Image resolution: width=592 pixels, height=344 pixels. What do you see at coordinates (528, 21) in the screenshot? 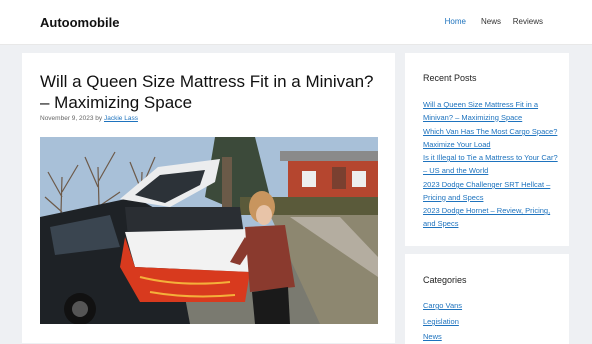
I see `nav-item-reviews: Reviews` at bounding box center [528, 21].